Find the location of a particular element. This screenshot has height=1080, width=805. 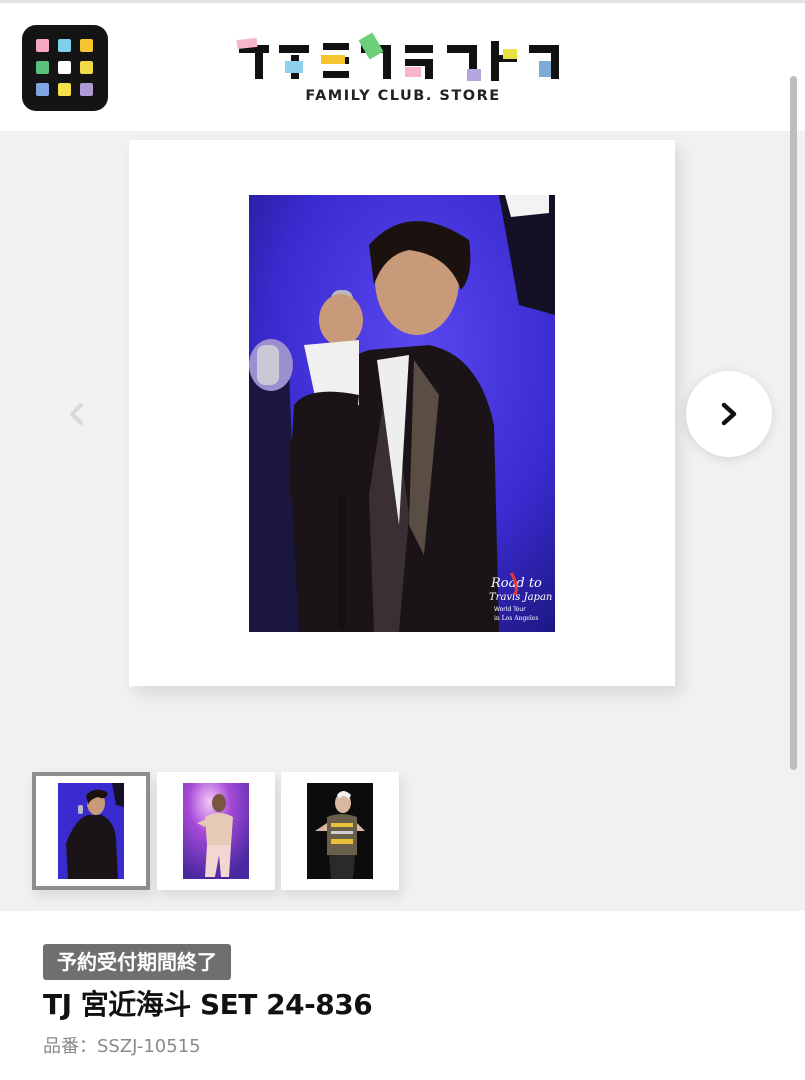

photo-caption-2: Travis Japan is located at coordinates (520, 597).